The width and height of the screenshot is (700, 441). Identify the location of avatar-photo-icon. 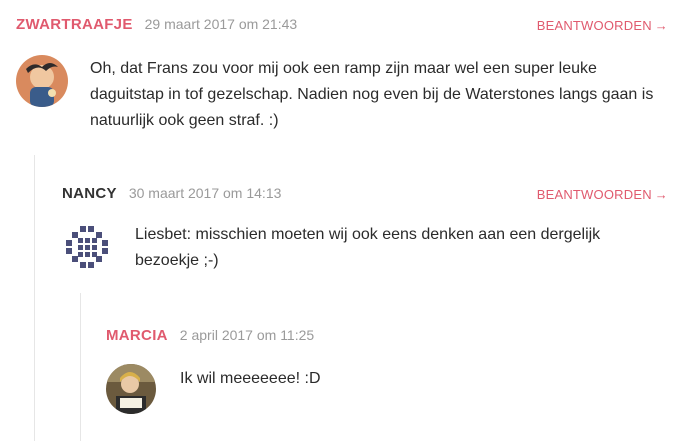
(131, 389).